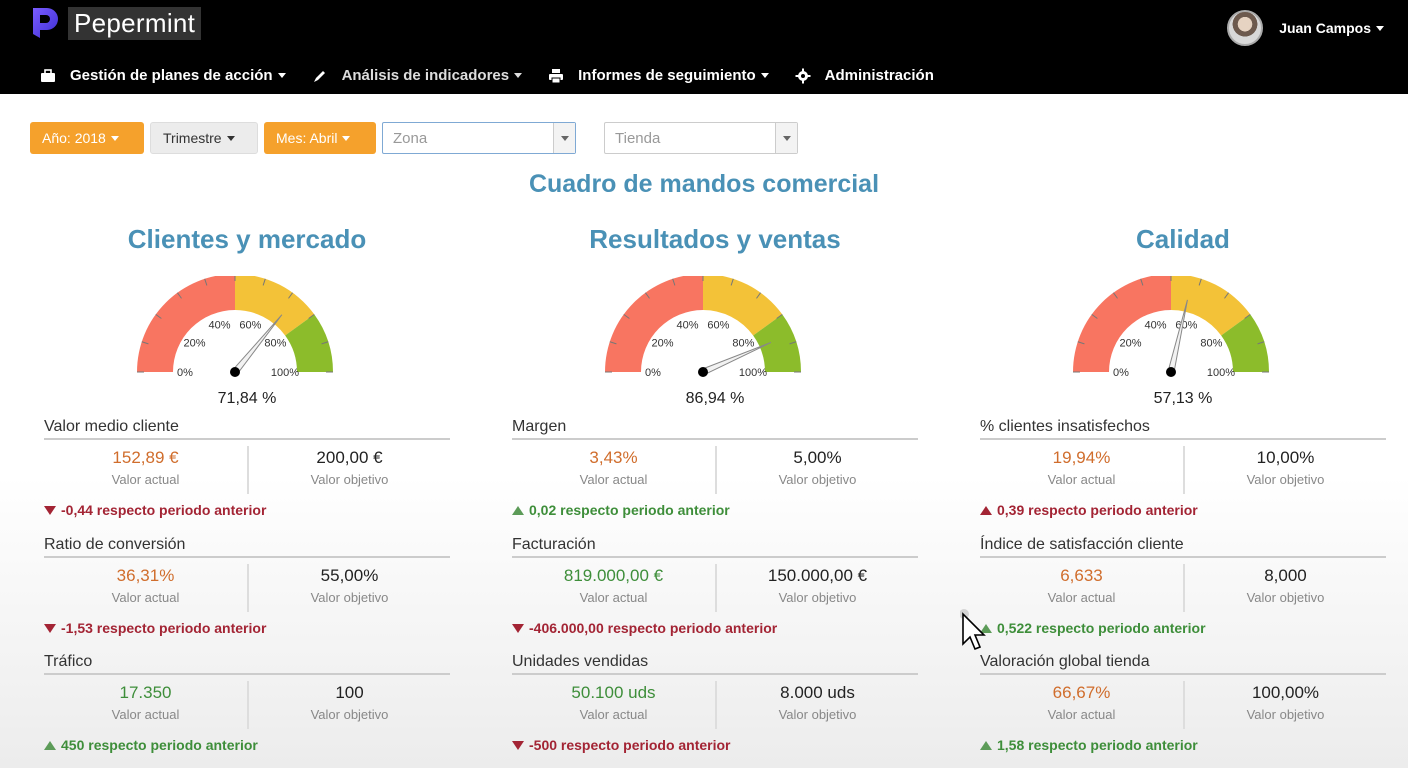 Image resolution: width=1408 pixels, height=768 pixels. What do you see at coordinates (319, 76) in the screenshot?
I see `pencil-icon` at bounding box center [319, 76].